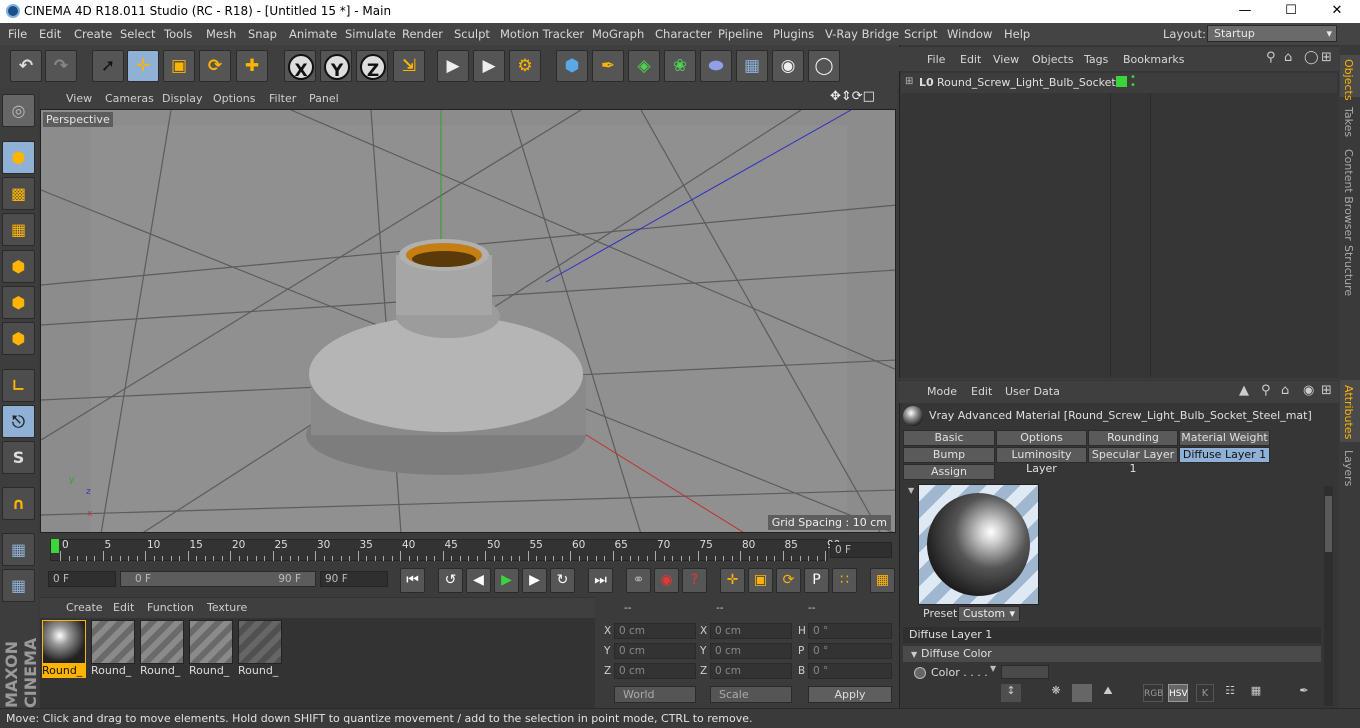  Describe the element at coordinates (336, 66) in the screenshot. I see `lock-y-axis-button: Y` at that location.